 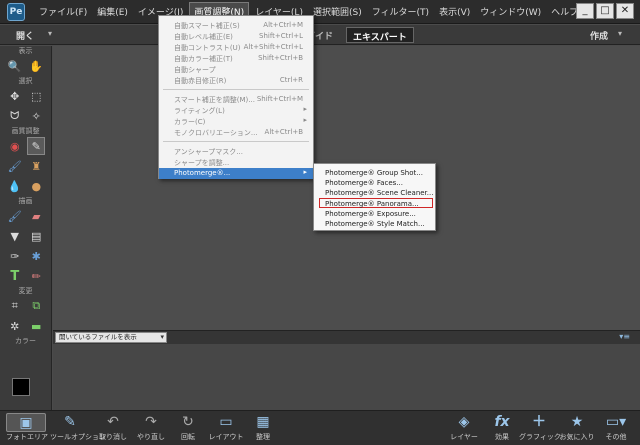 I want to click on brush-tool-icon: 🖌, so click(x=15, y=216).